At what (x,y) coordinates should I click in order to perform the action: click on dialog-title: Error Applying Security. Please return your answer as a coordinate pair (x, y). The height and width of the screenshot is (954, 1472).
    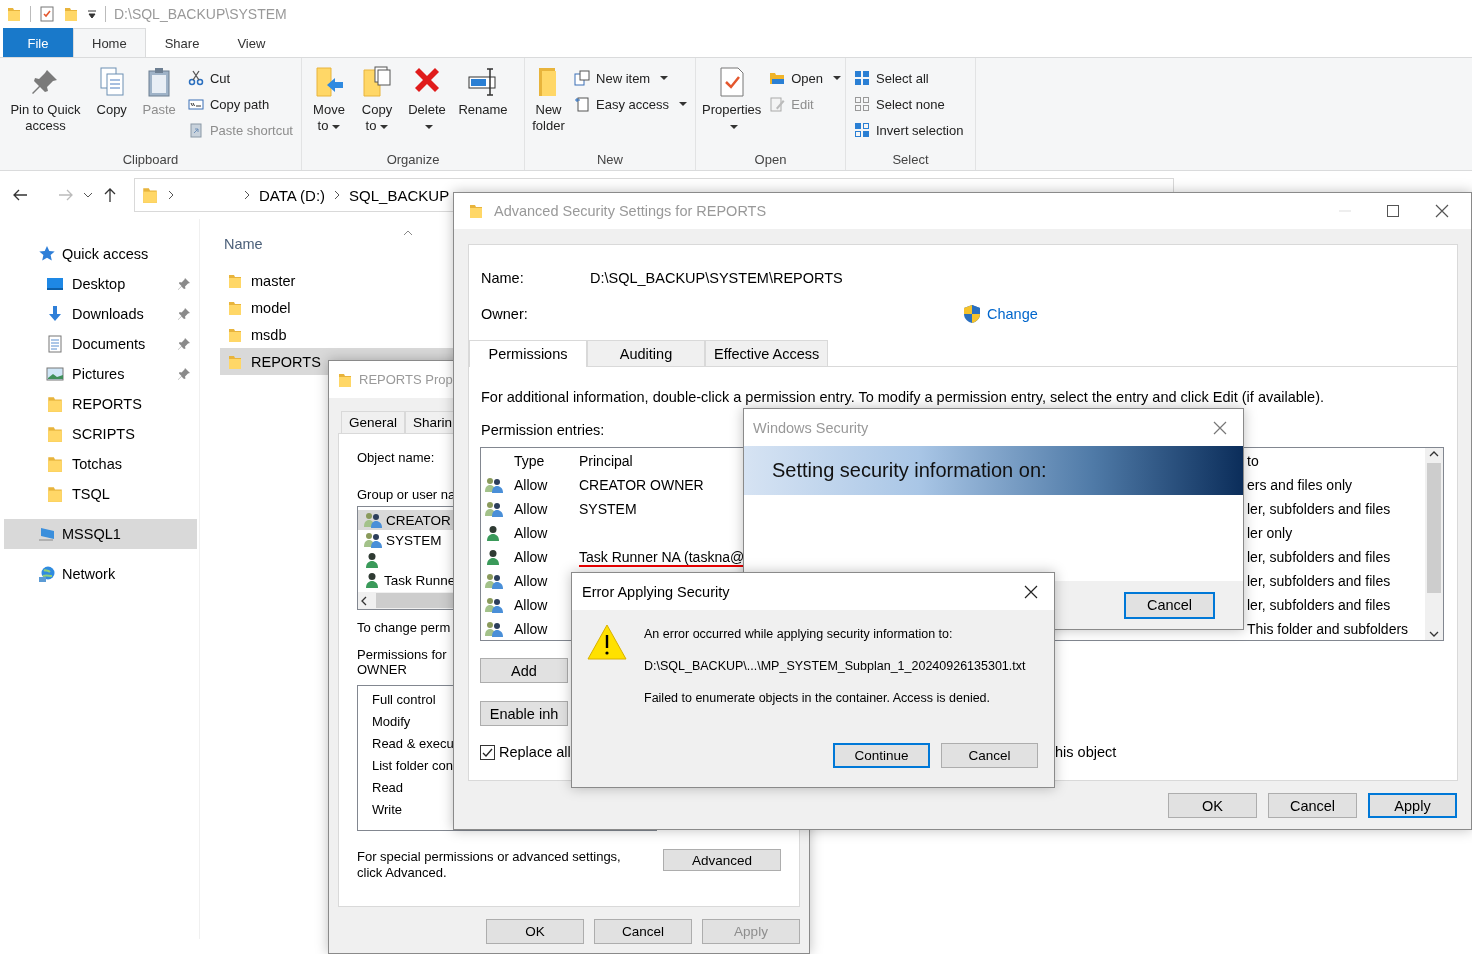
    Looking at the image, I should click on (656, 591).